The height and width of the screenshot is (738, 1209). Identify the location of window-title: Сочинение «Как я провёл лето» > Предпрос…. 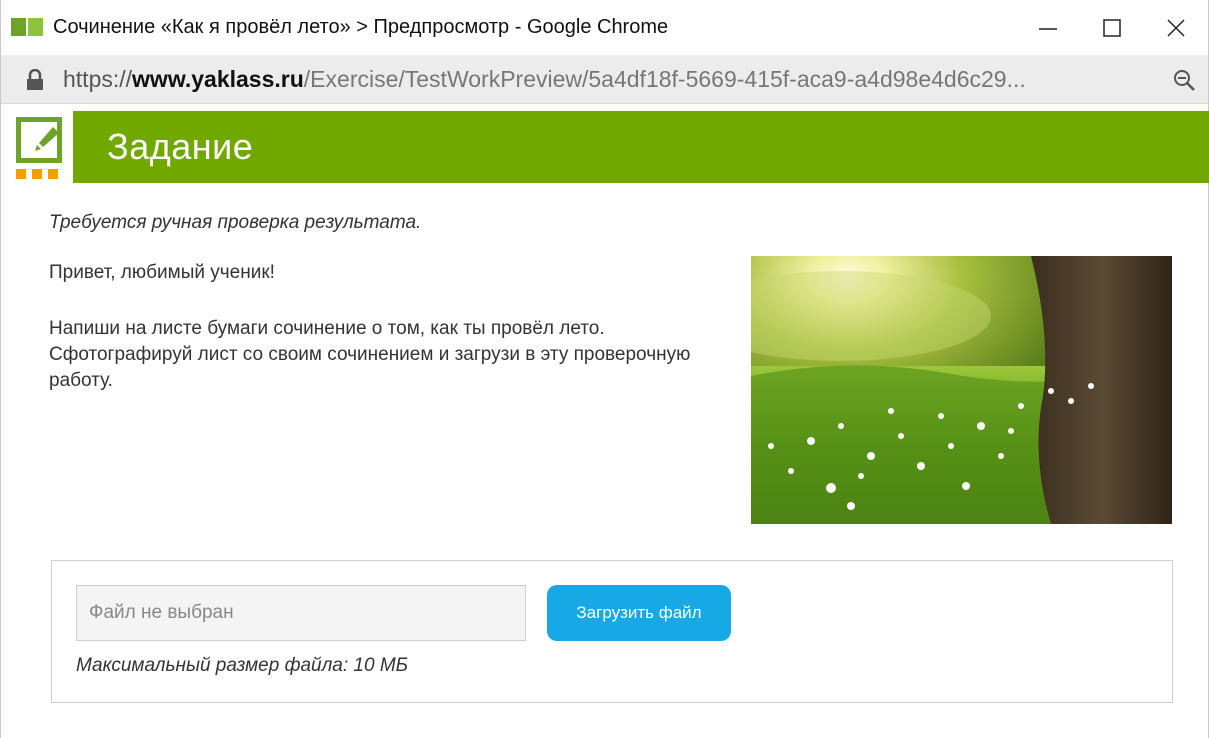
(361, 27).